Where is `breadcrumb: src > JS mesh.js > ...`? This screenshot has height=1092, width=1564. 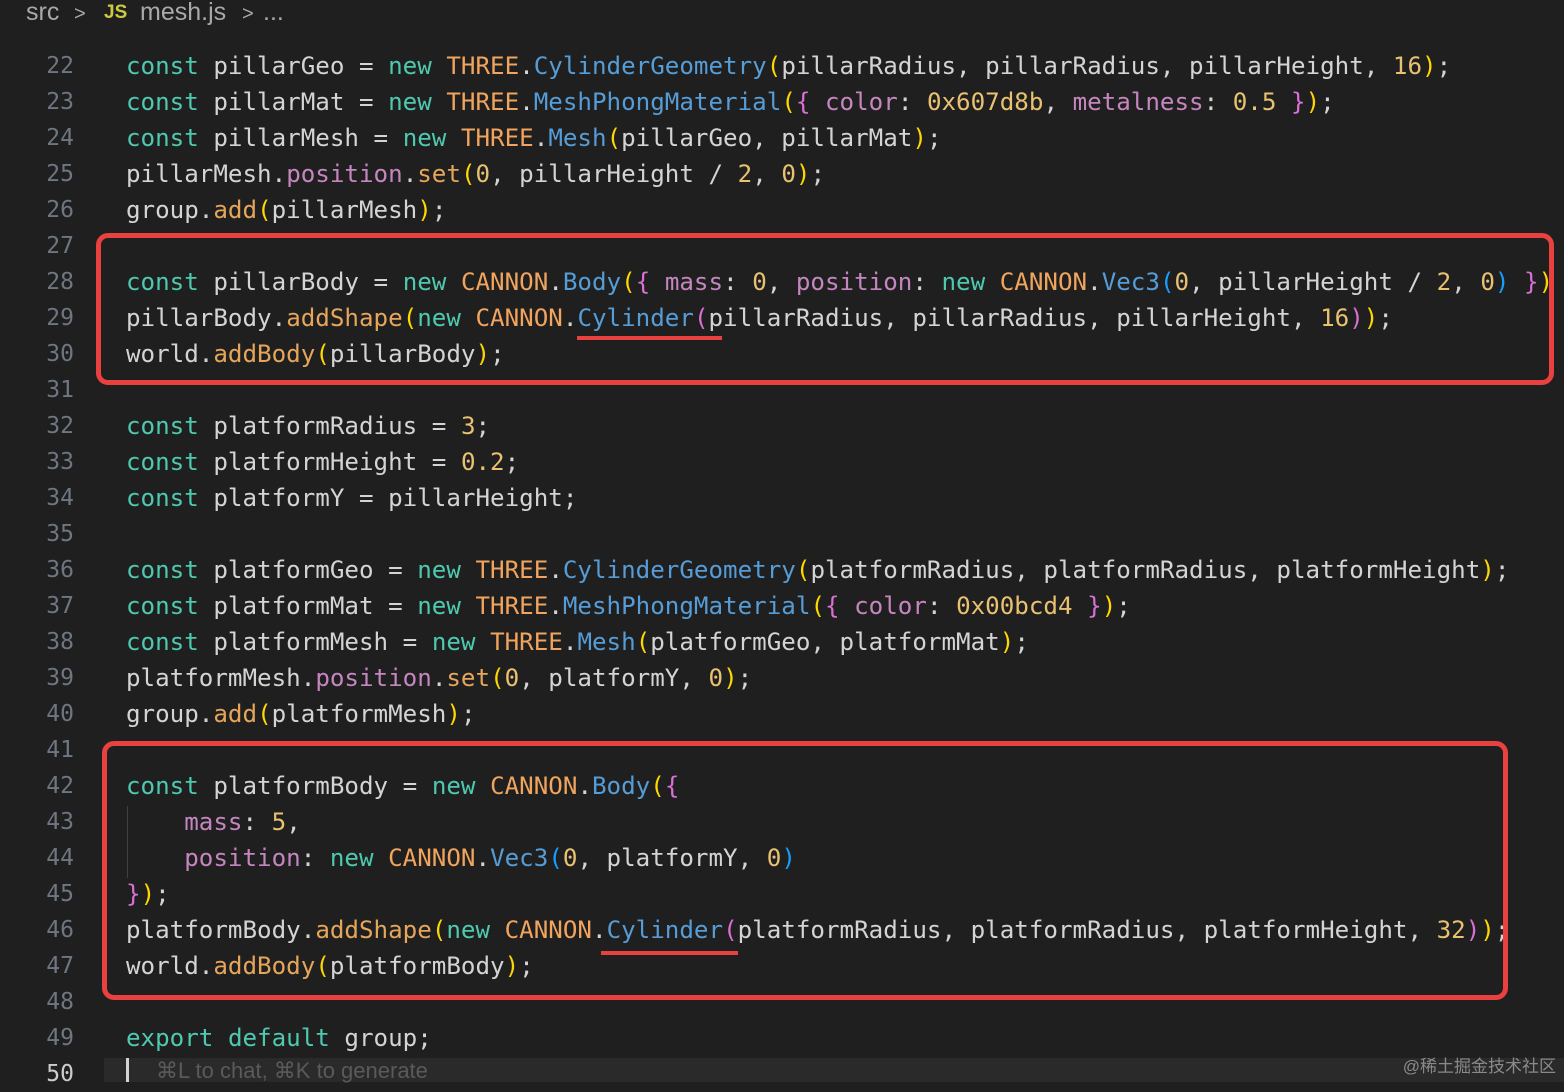 breadcrumb: src > JS mesh.js > ... is located at coordinates (782, 15).